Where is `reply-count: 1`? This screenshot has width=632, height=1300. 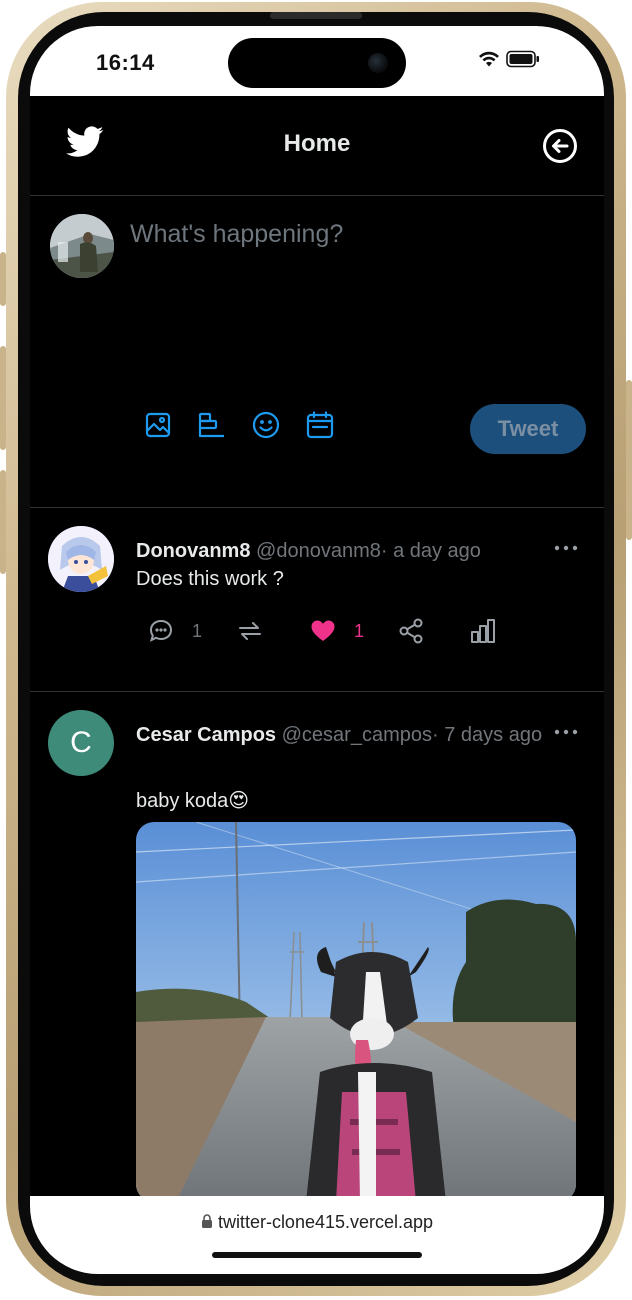
reply-count: 1 is located at coordinates (197, 630).